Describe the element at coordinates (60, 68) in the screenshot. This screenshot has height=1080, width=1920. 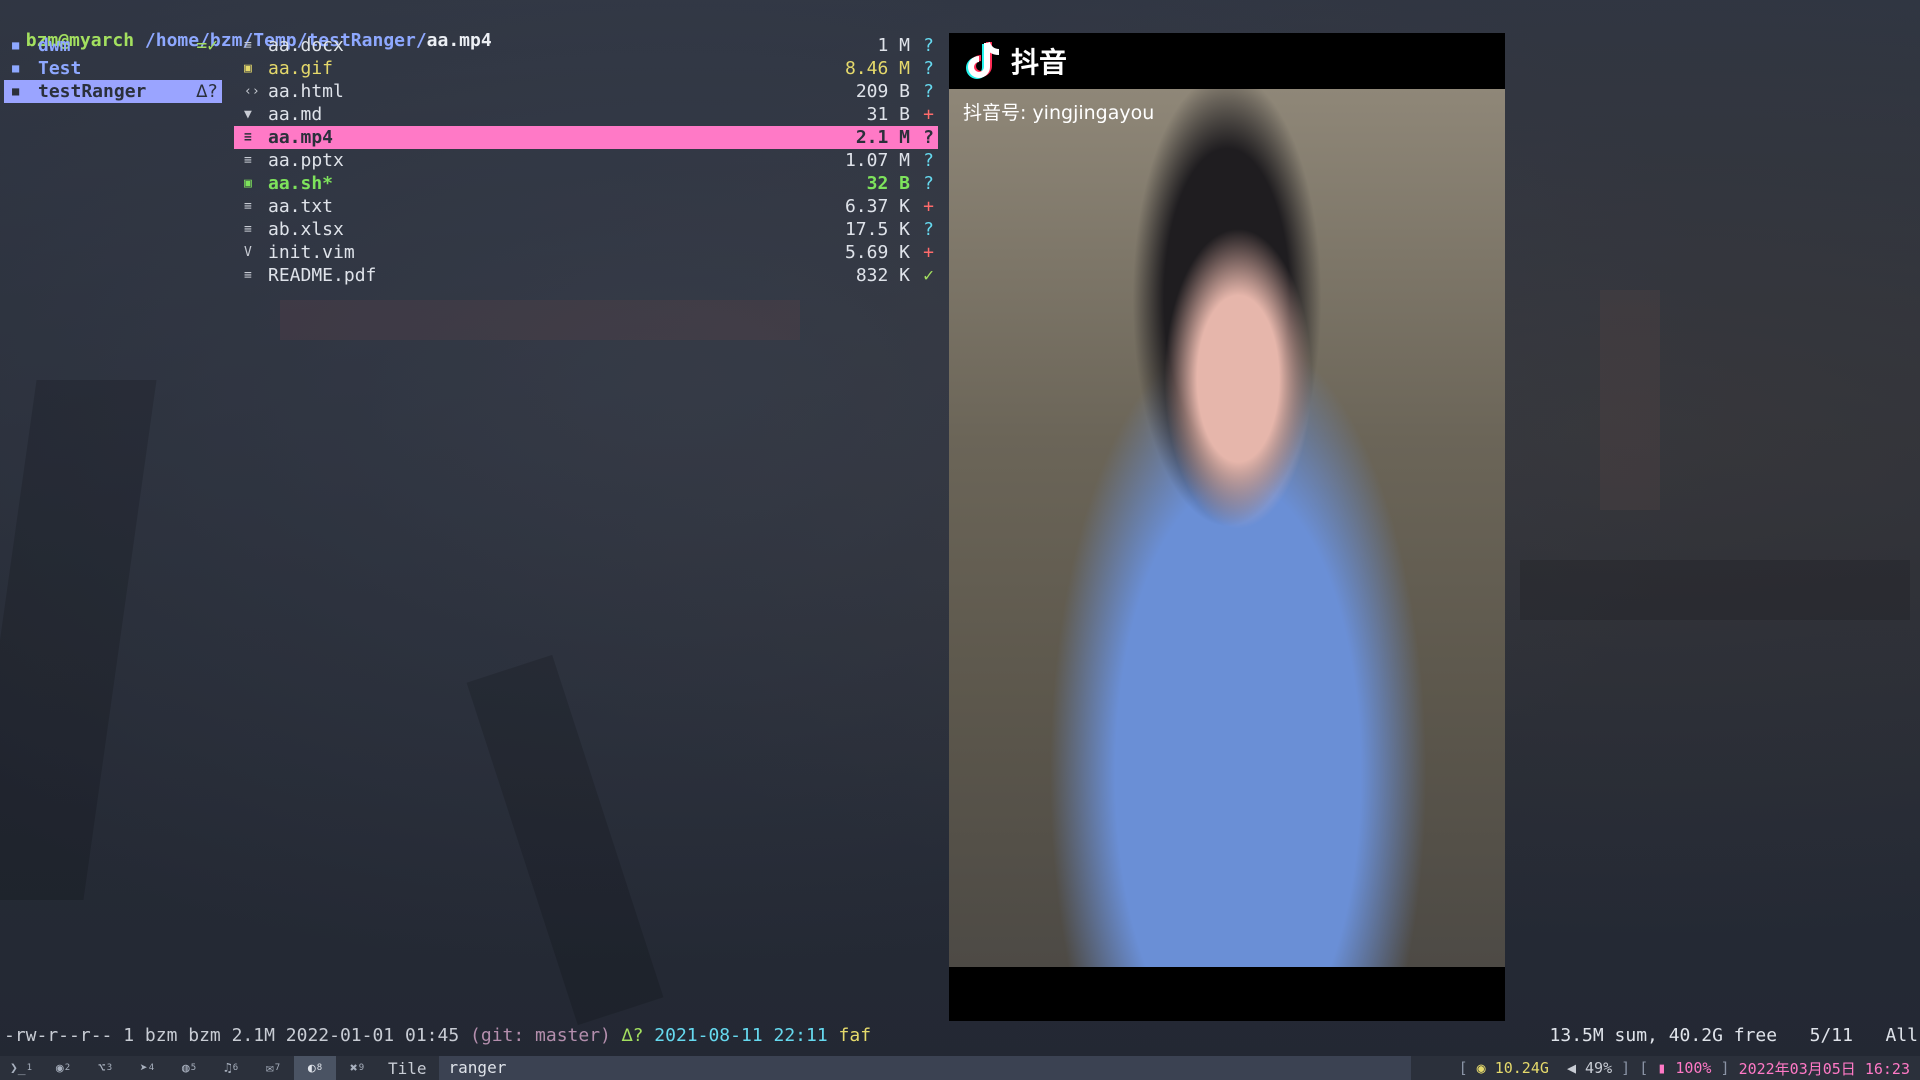
I see `parent-item-label: Test` at that location.